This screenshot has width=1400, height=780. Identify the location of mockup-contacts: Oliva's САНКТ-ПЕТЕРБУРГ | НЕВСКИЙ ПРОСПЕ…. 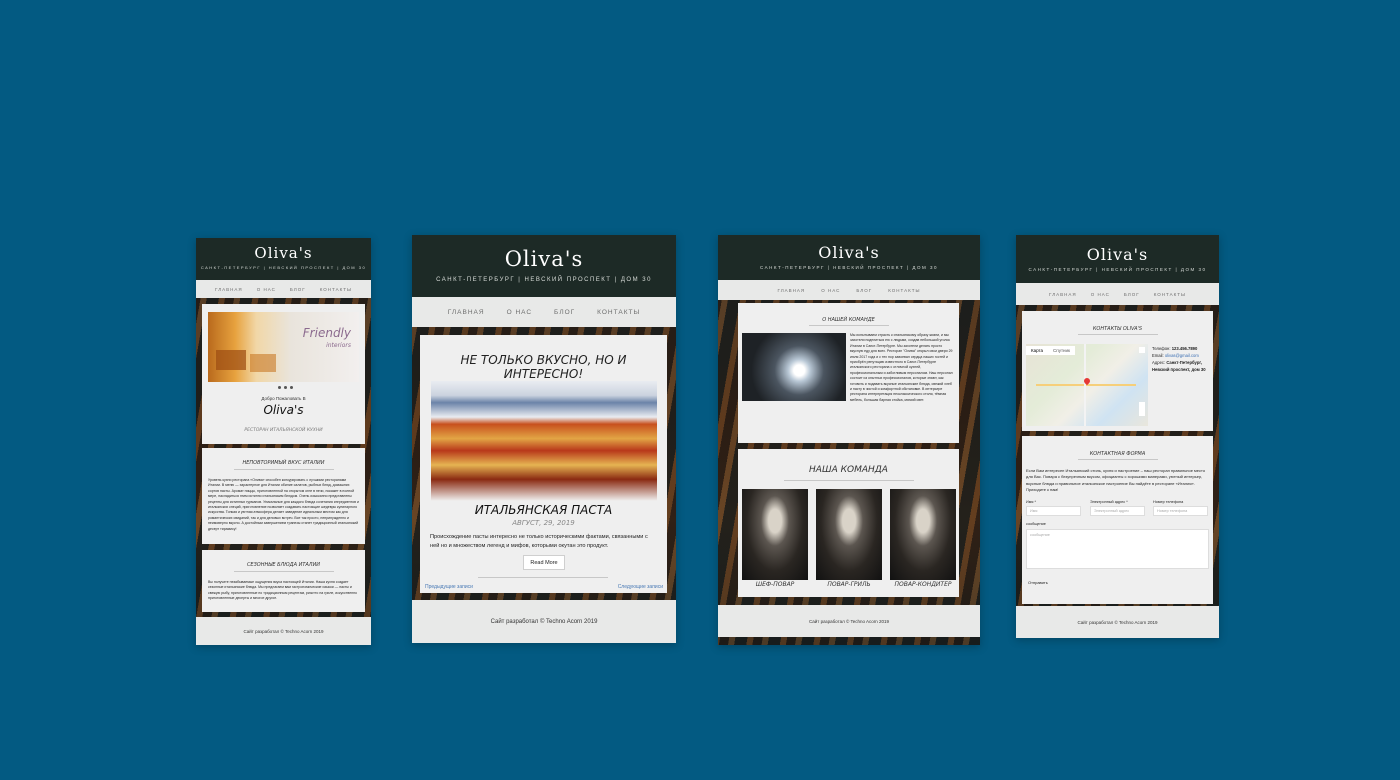
(1117, 436).